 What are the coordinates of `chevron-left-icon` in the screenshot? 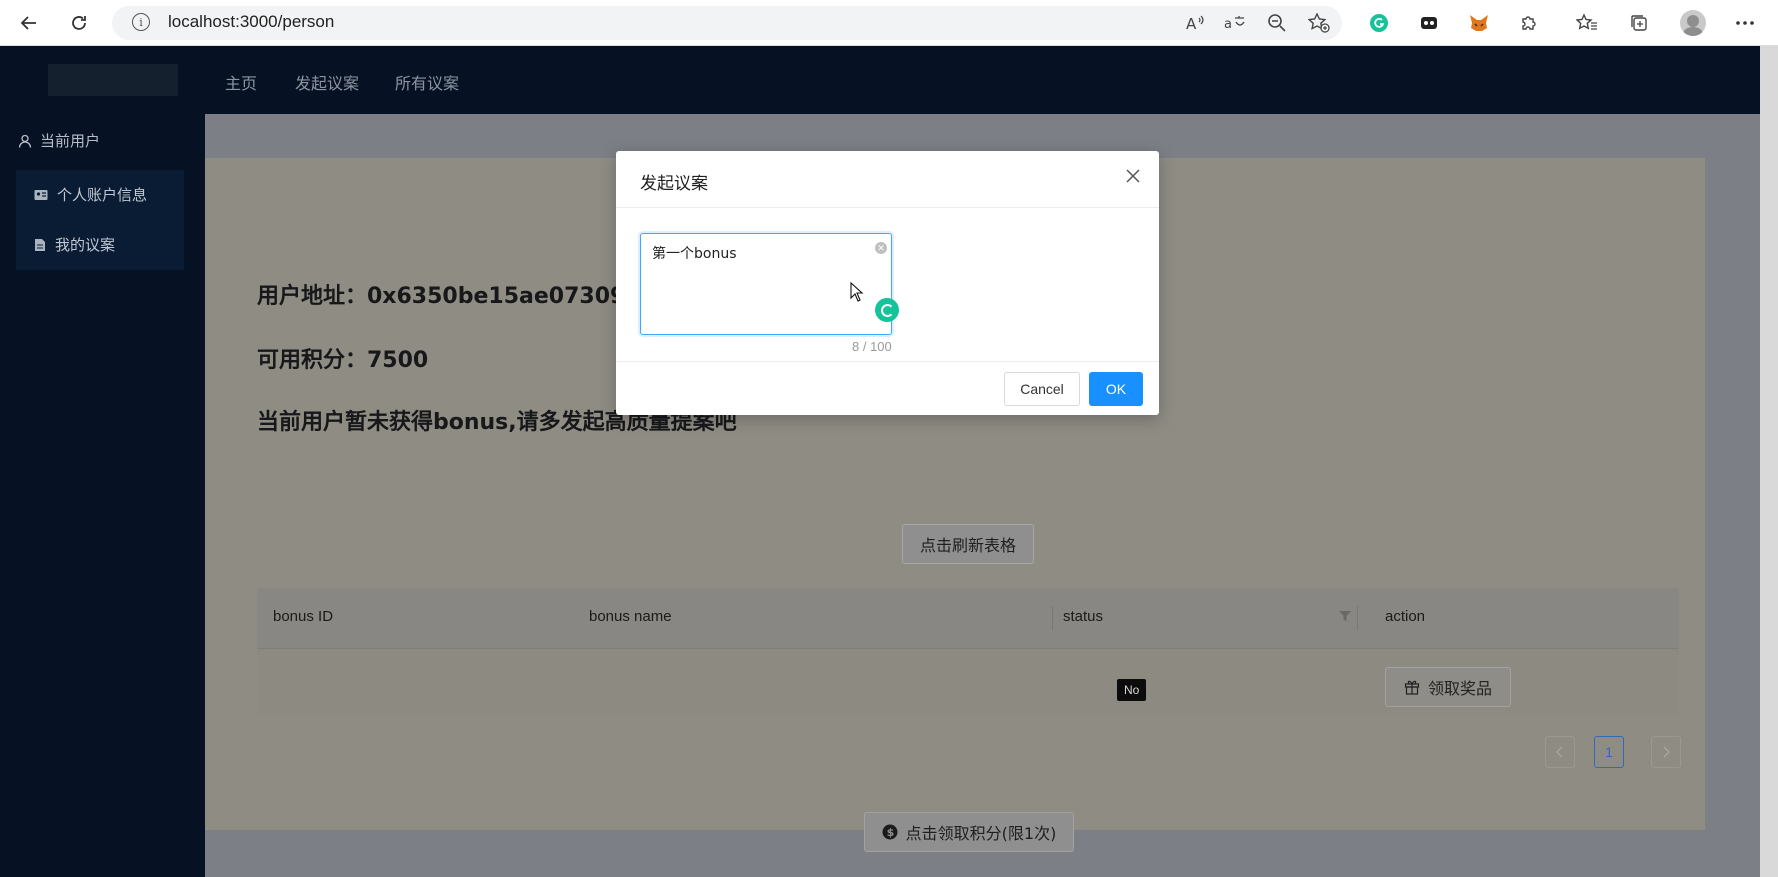 It's located at (1559, 752).